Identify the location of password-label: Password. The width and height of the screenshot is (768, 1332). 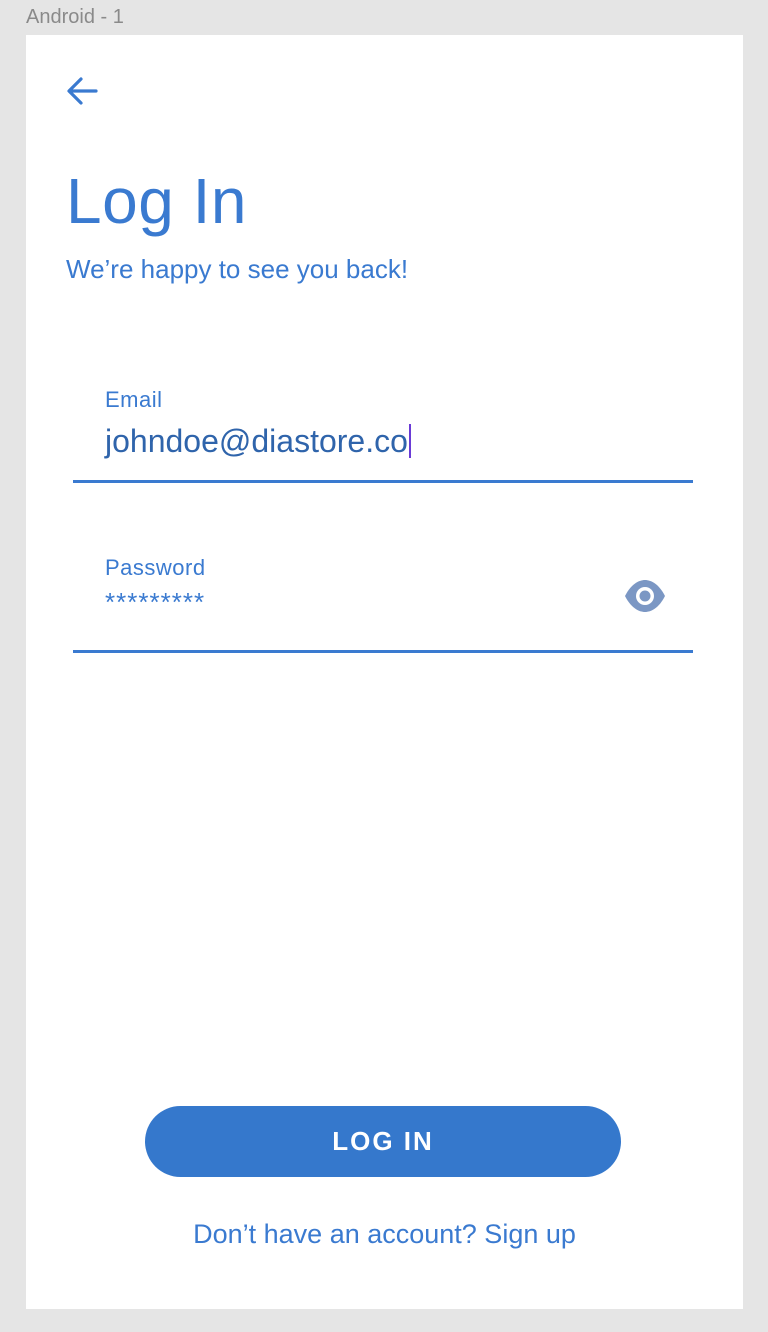
(155, 567).